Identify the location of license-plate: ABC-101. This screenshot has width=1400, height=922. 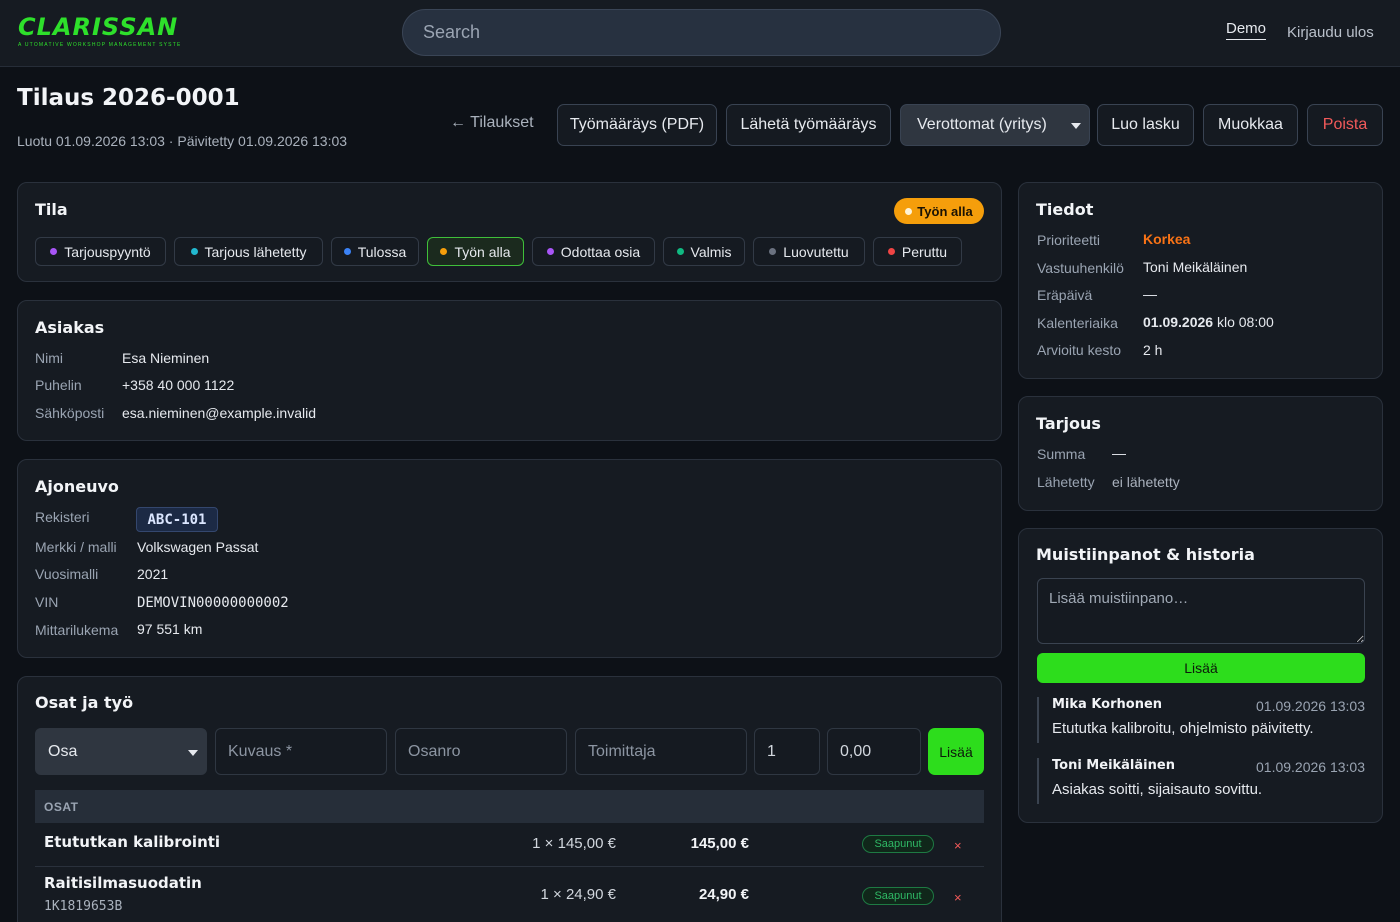
(177, 519).